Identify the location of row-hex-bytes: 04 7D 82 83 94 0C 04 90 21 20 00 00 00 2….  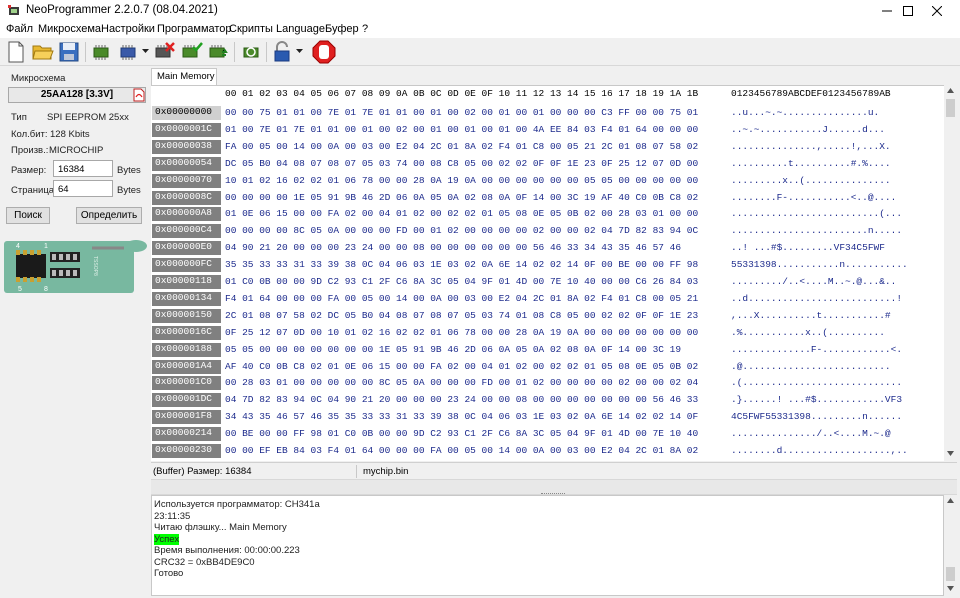
(461, 399).